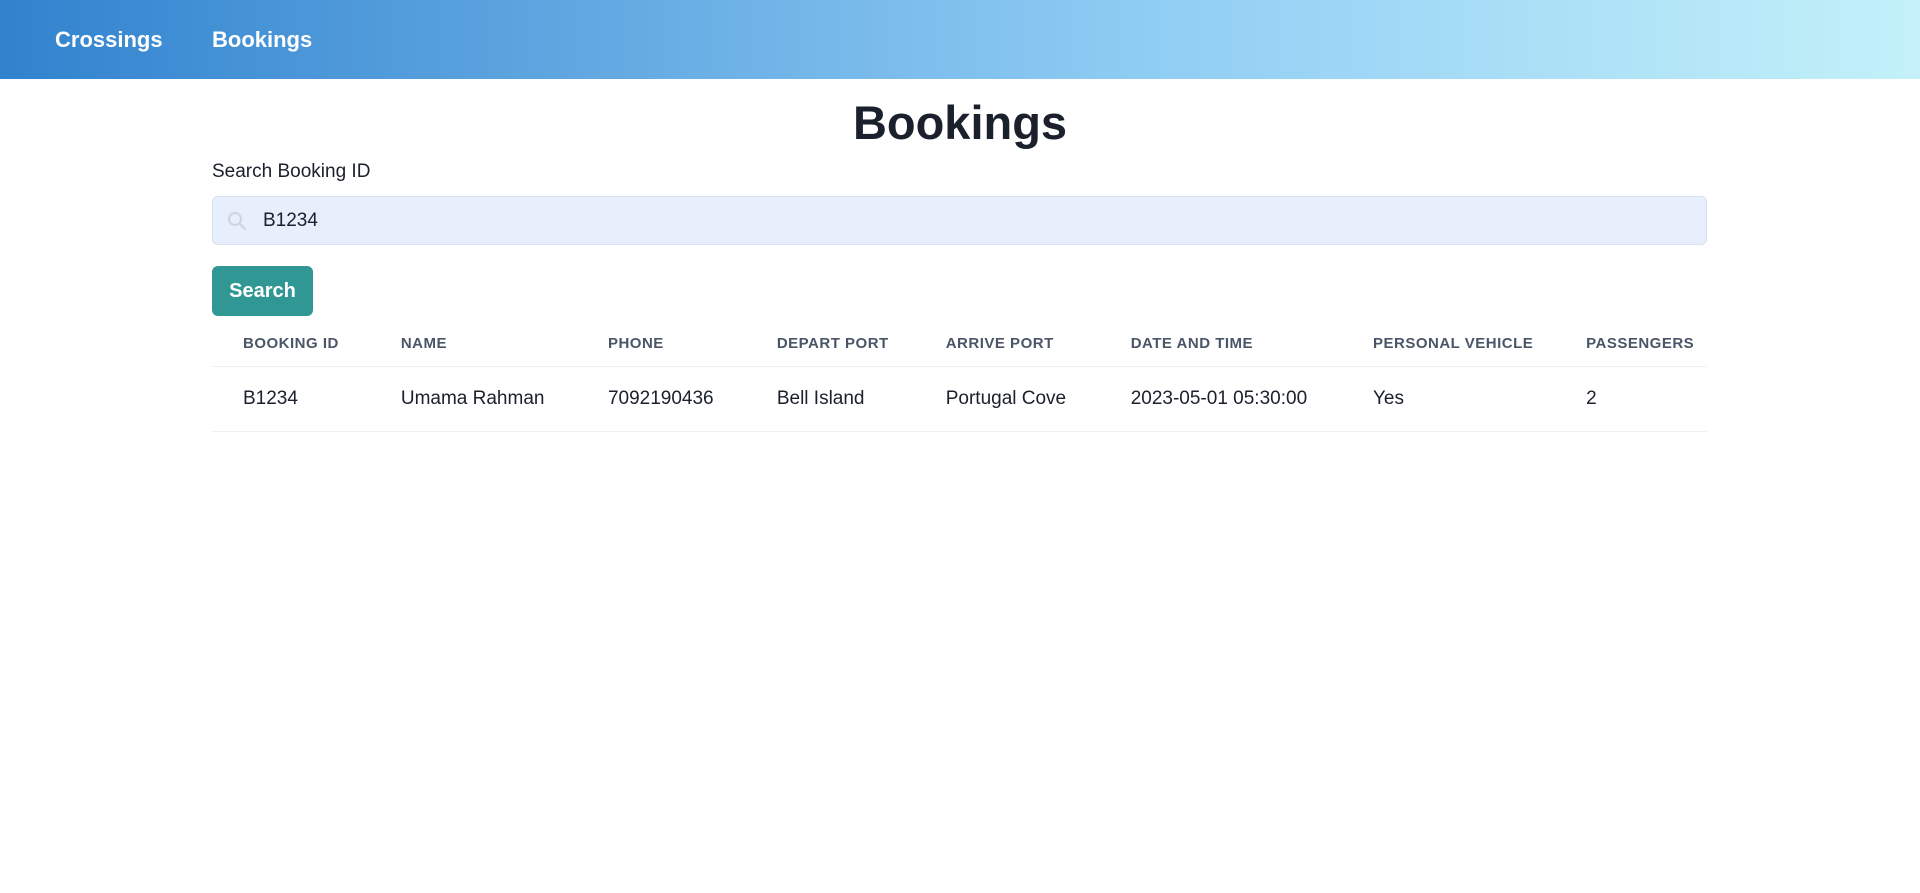 This screenshot has width=1920, height=893. What do you see at coordinates (1631, 343) in the screenshot?
I see `header-passengers: PASSENGERS` at bounding box center [1631, 343].